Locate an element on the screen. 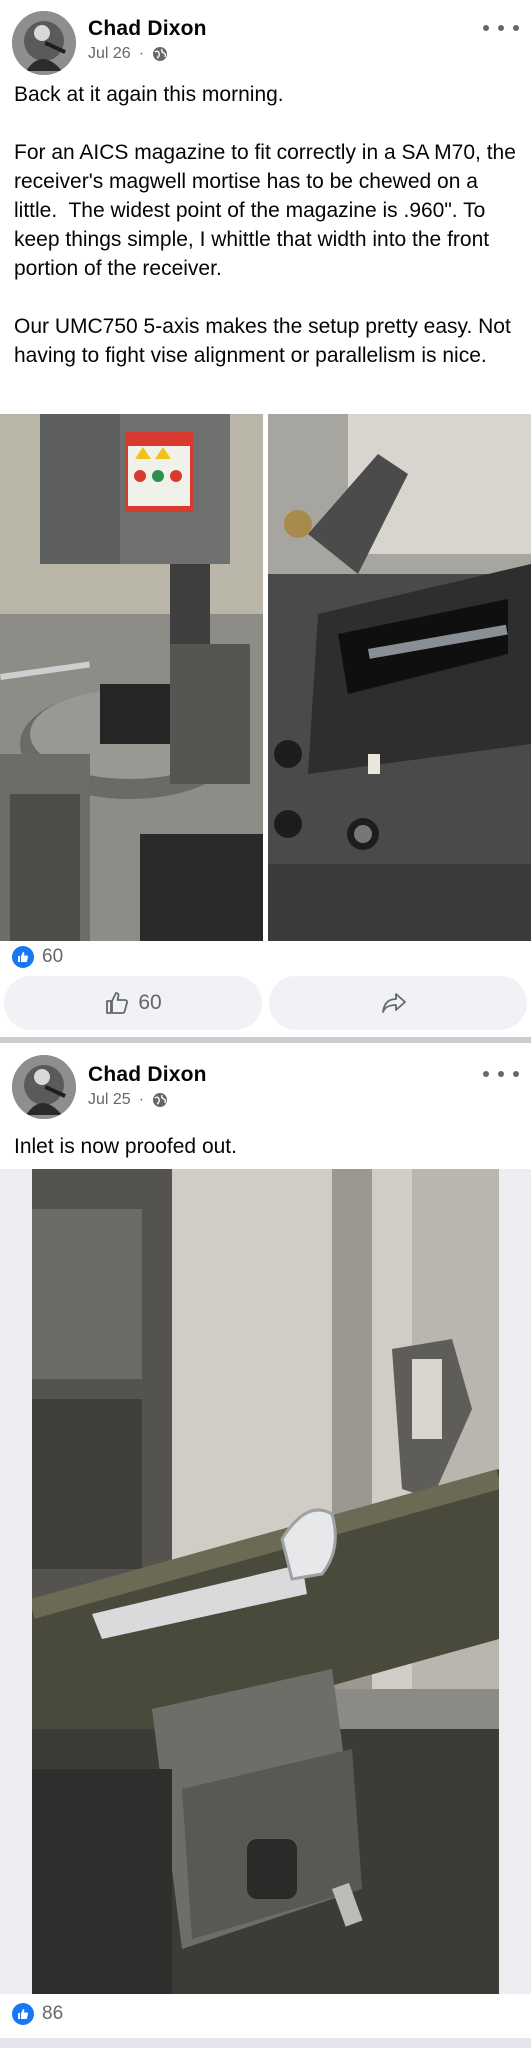  post-meta: Jul 26 · is located at coordinates (128, 54).